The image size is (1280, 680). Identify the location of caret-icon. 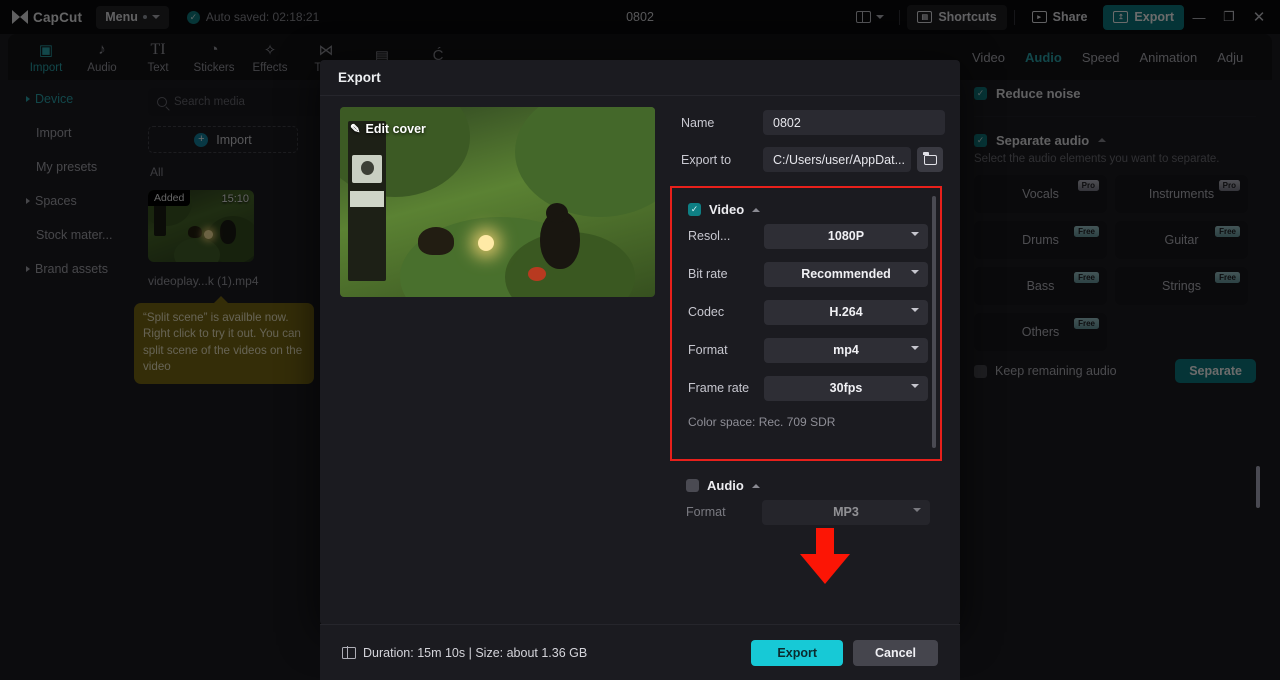
(28, 201).